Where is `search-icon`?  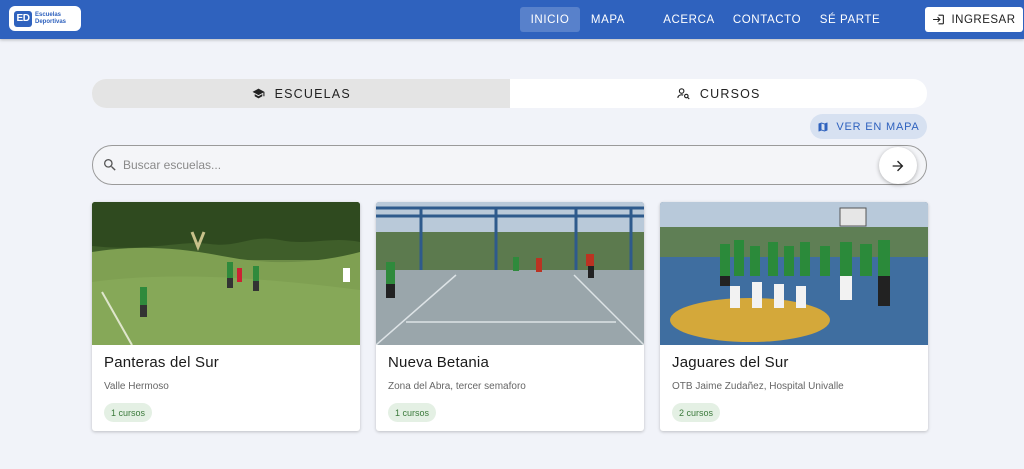
search-icon is located at coordinates (110, 165).